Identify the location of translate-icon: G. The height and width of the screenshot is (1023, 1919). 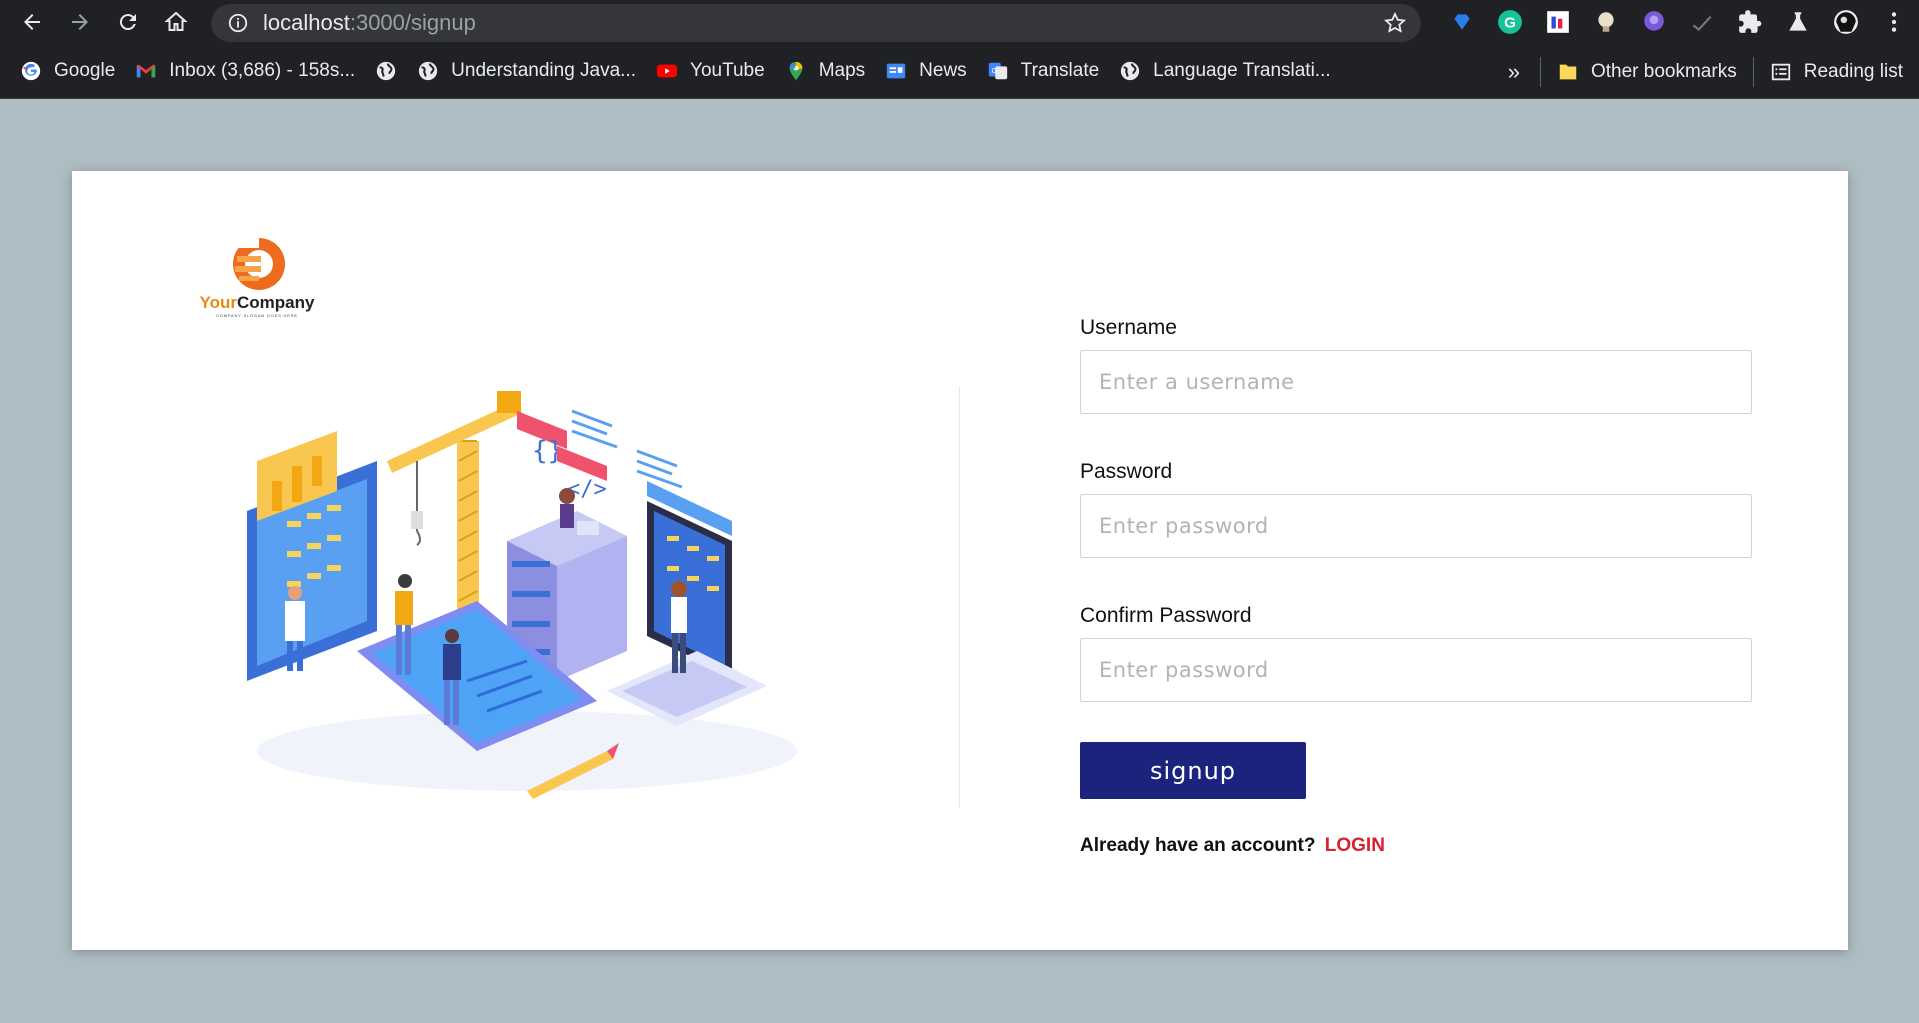
(997, 71).